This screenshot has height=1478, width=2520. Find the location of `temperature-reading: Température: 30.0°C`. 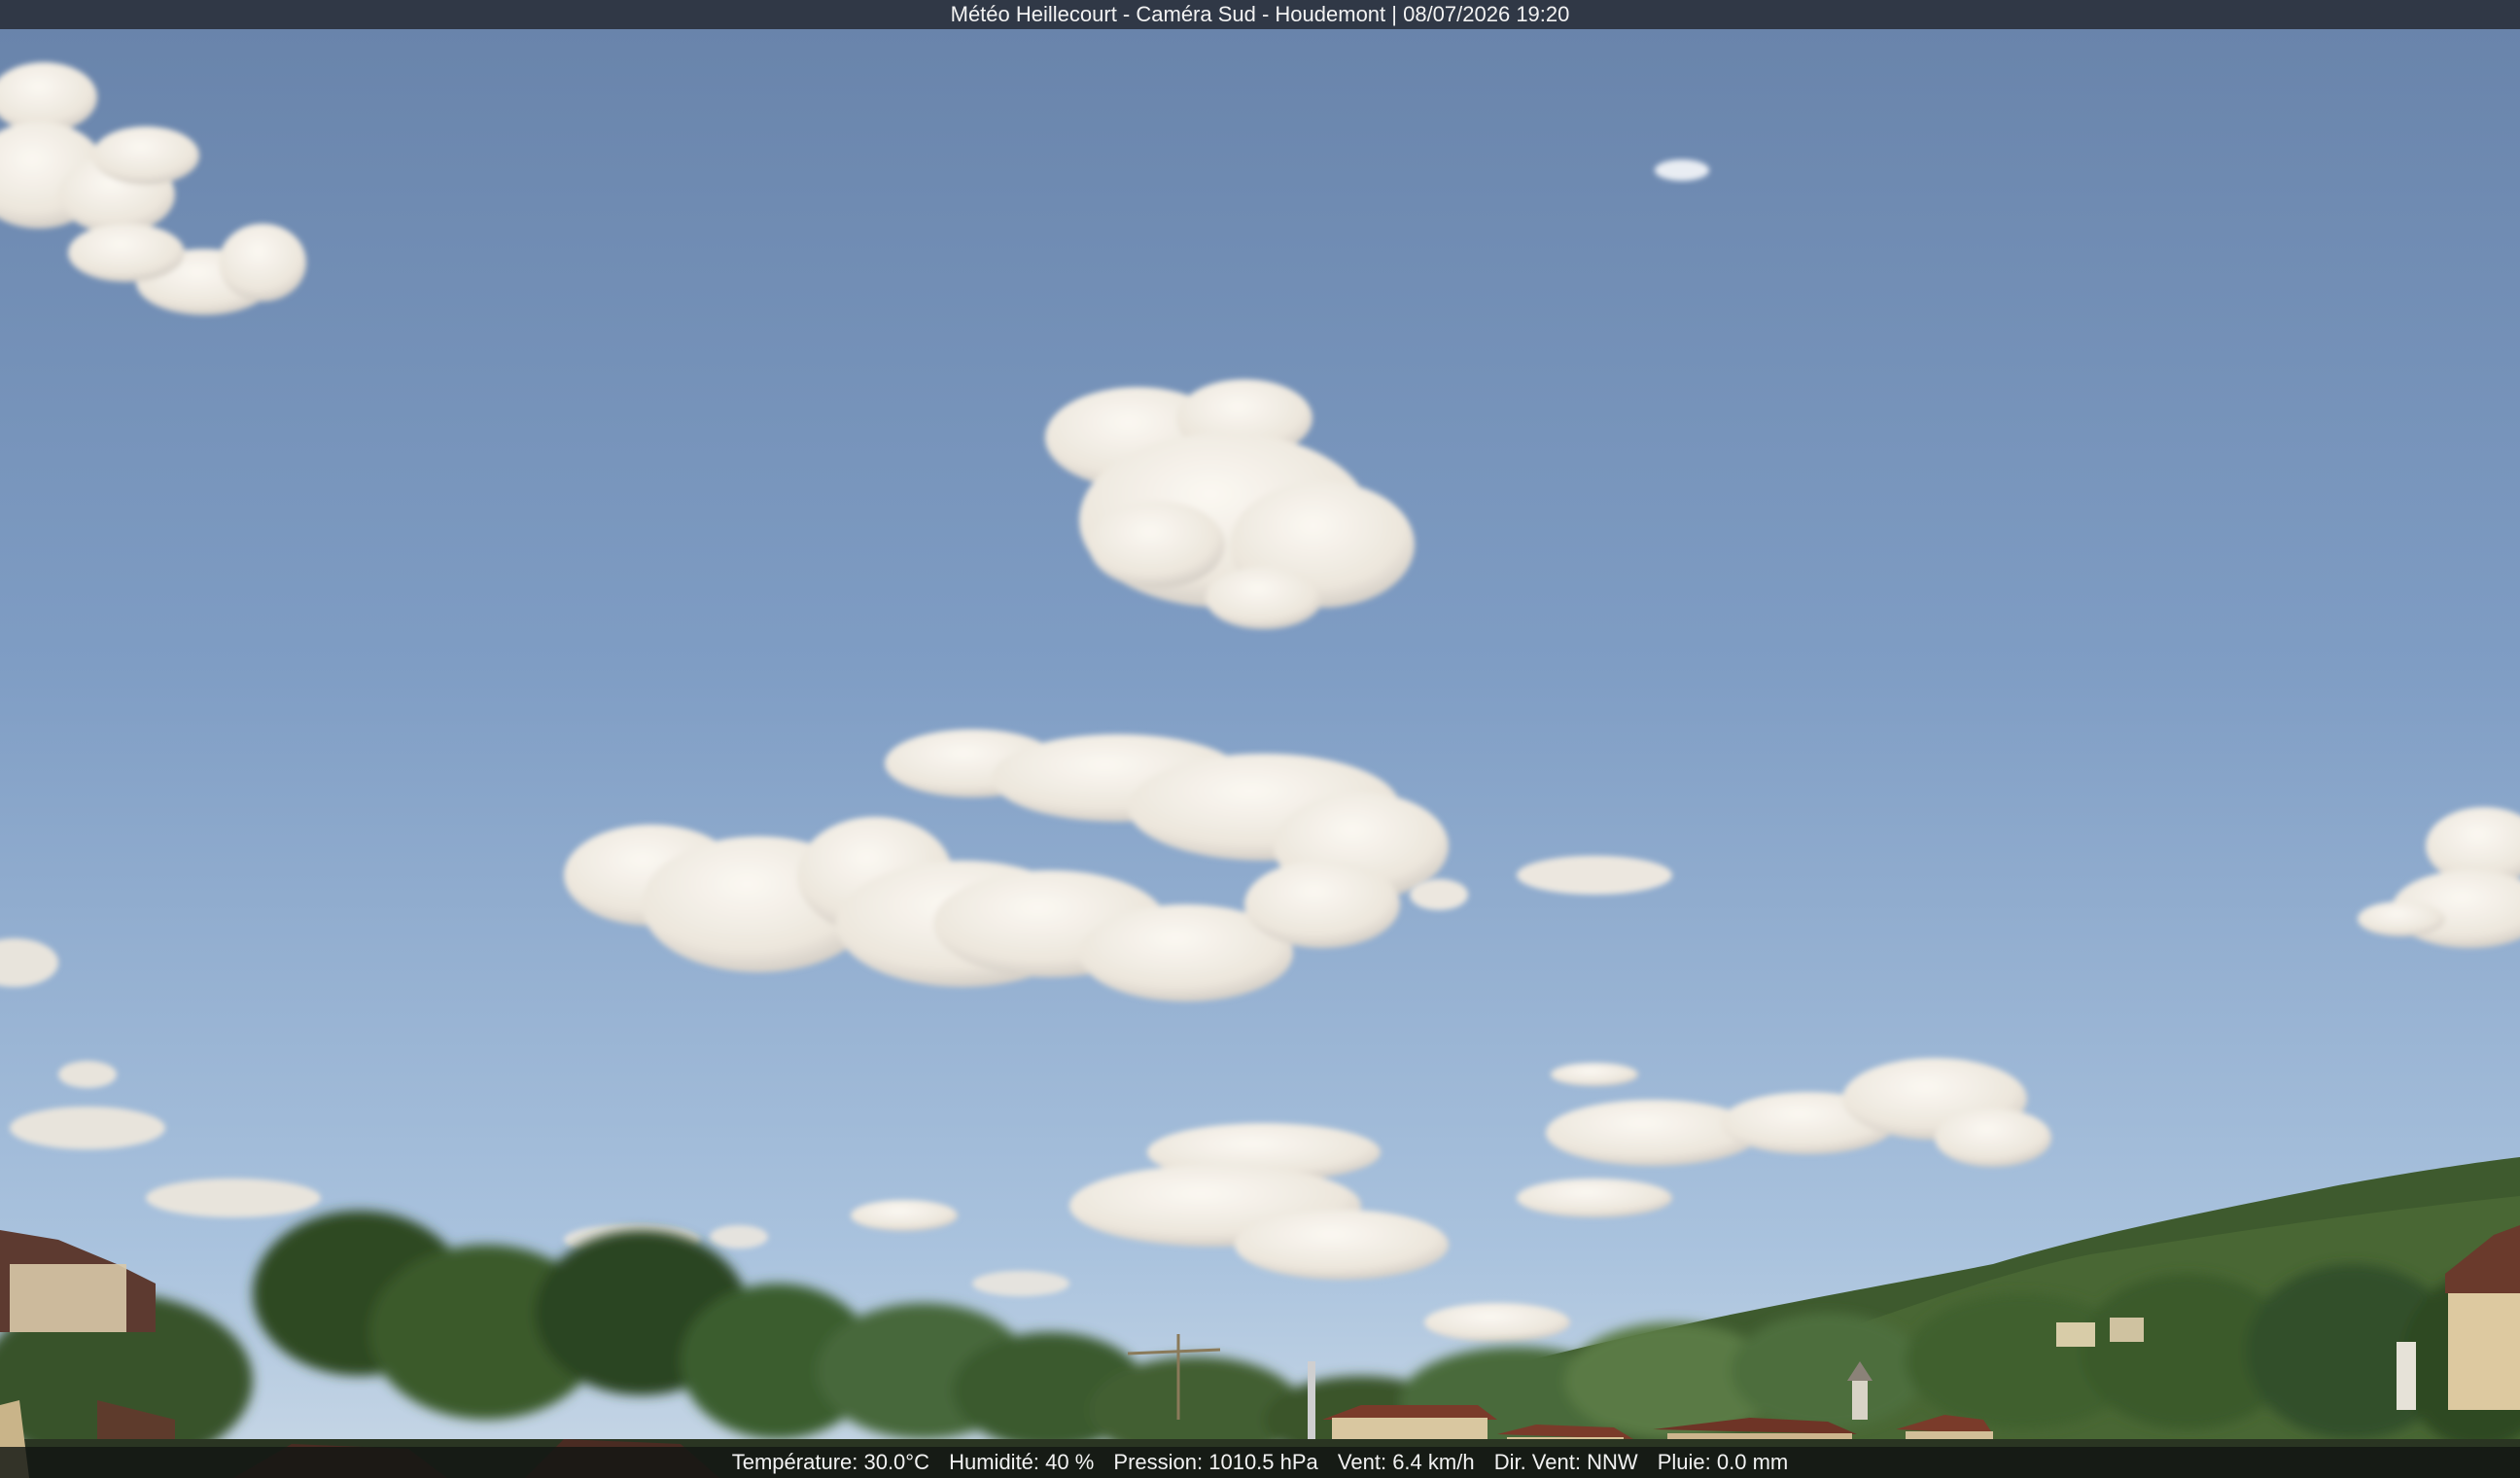

temperature-reading: Température: 30.0°C is located at coordinates (830, 1462).